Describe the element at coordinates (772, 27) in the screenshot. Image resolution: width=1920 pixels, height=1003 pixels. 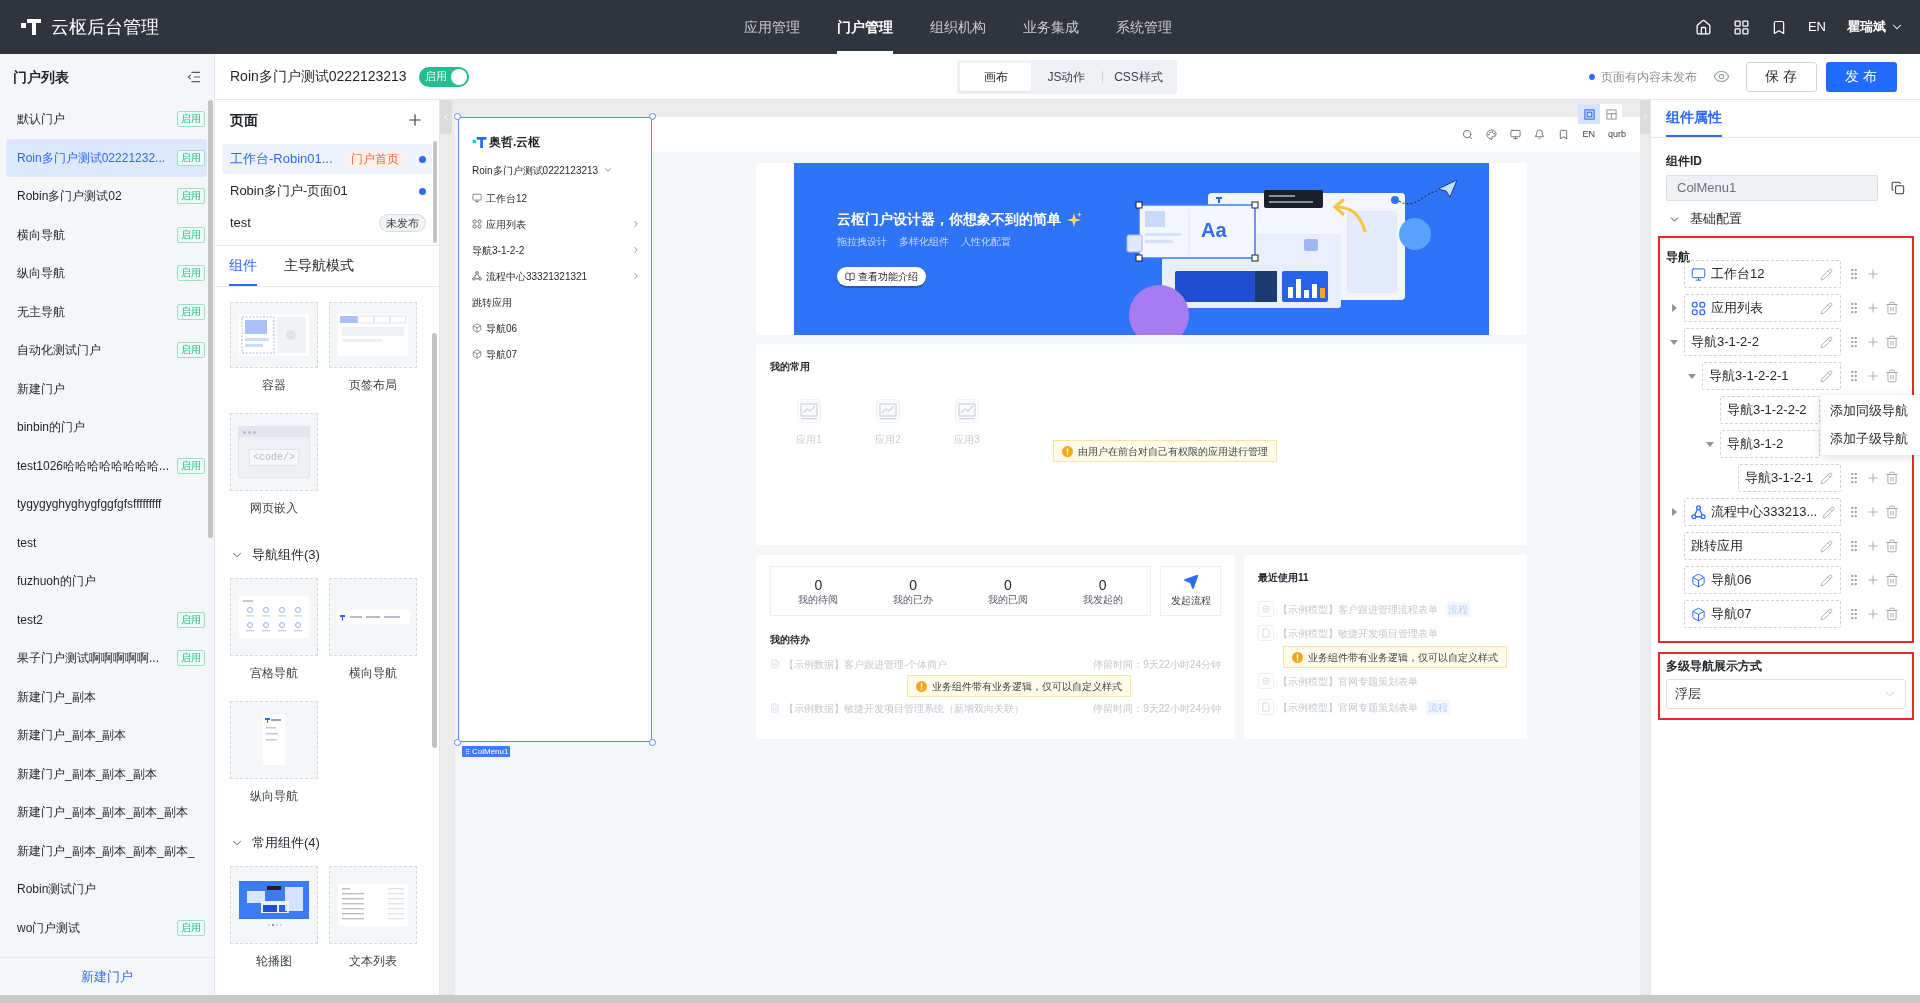
I see `nav-tab: 应用管理` at that location.